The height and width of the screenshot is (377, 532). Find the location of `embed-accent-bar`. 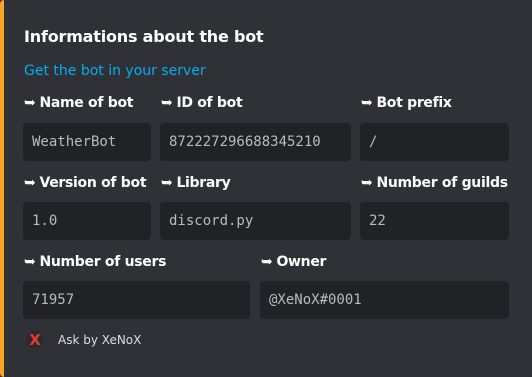

embed-accent-bar is located at coordinates (2, 188).